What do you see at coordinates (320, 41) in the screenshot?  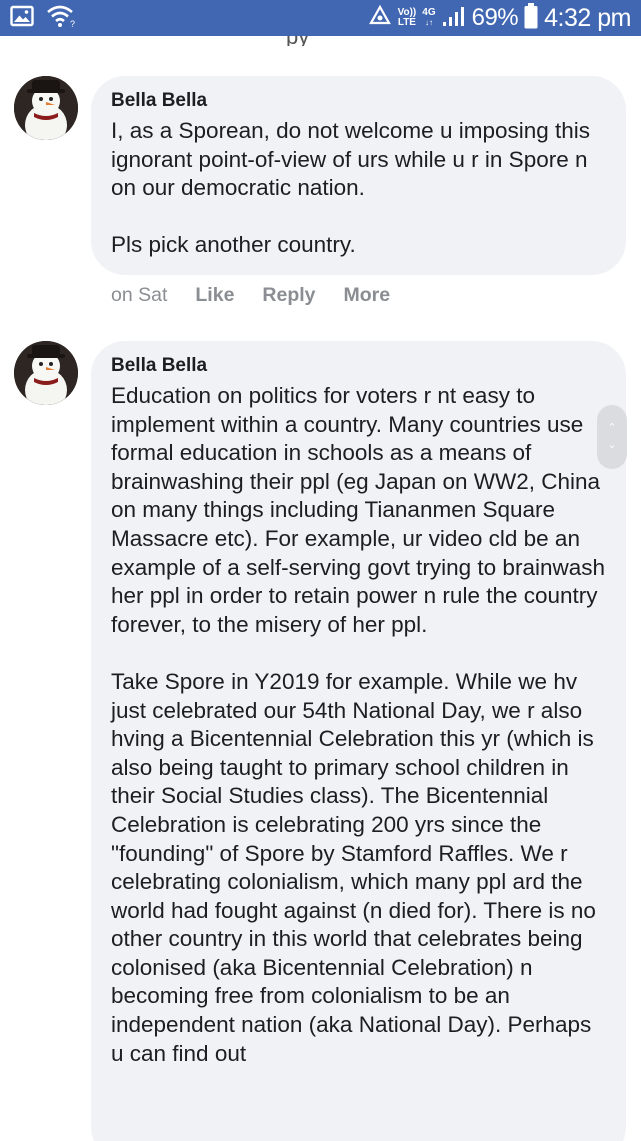 I see `previous-content-peek: py` at bounding box center [320, 41].